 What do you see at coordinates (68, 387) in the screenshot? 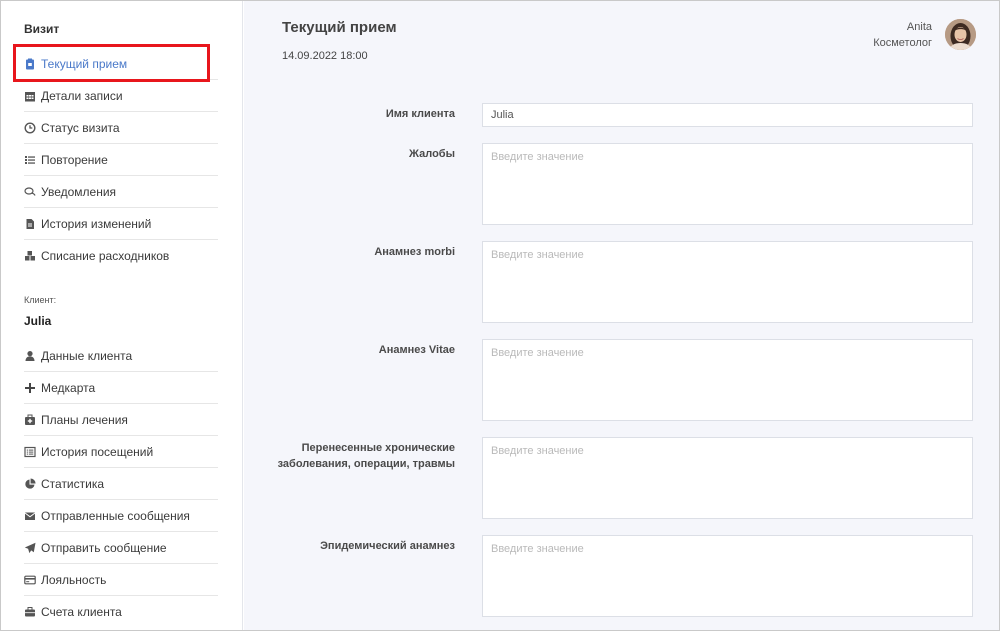
I see `sidebar-item-label: Медкарта` at bounding box center [68, 387].